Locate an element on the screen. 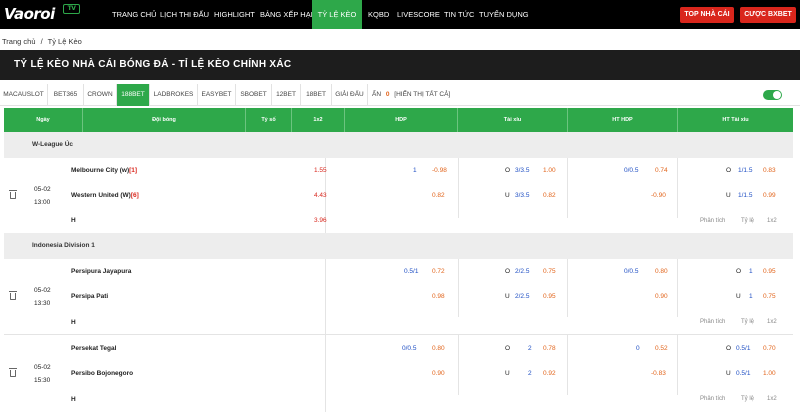  odd-1x2-away: 4.43 is located at coordinates (320, 195).